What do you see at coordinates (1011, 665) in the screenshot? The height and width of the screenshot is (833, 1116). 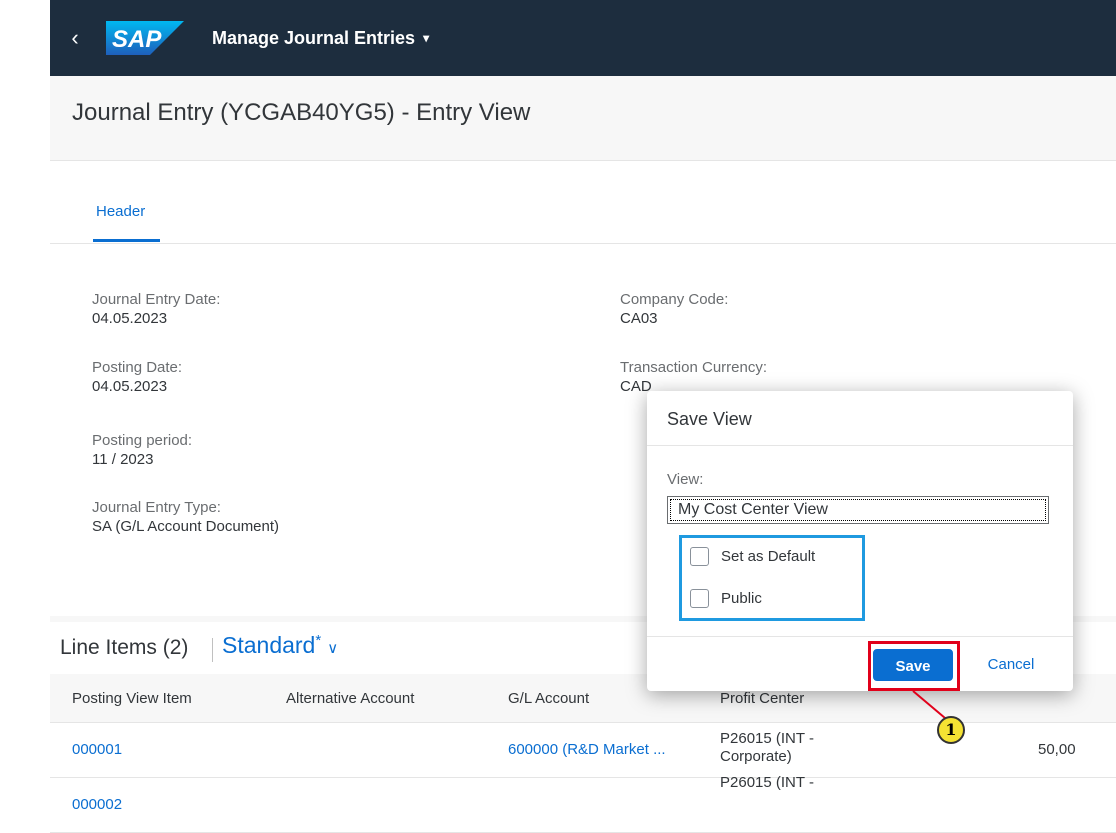 I see `cancel-button: Cancel` at bounding box center [1011, 665].